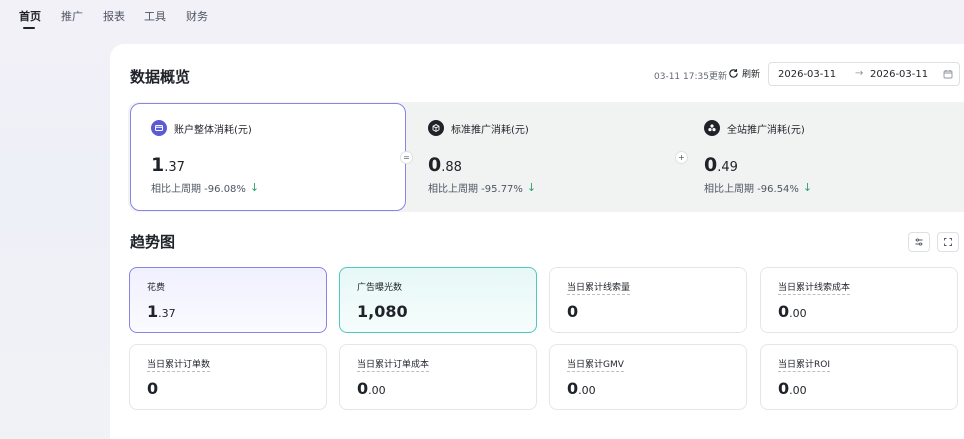 This screenshot has width=964, height=439. I want to click on metric-standard-value: 0.88, so click(445, 165).